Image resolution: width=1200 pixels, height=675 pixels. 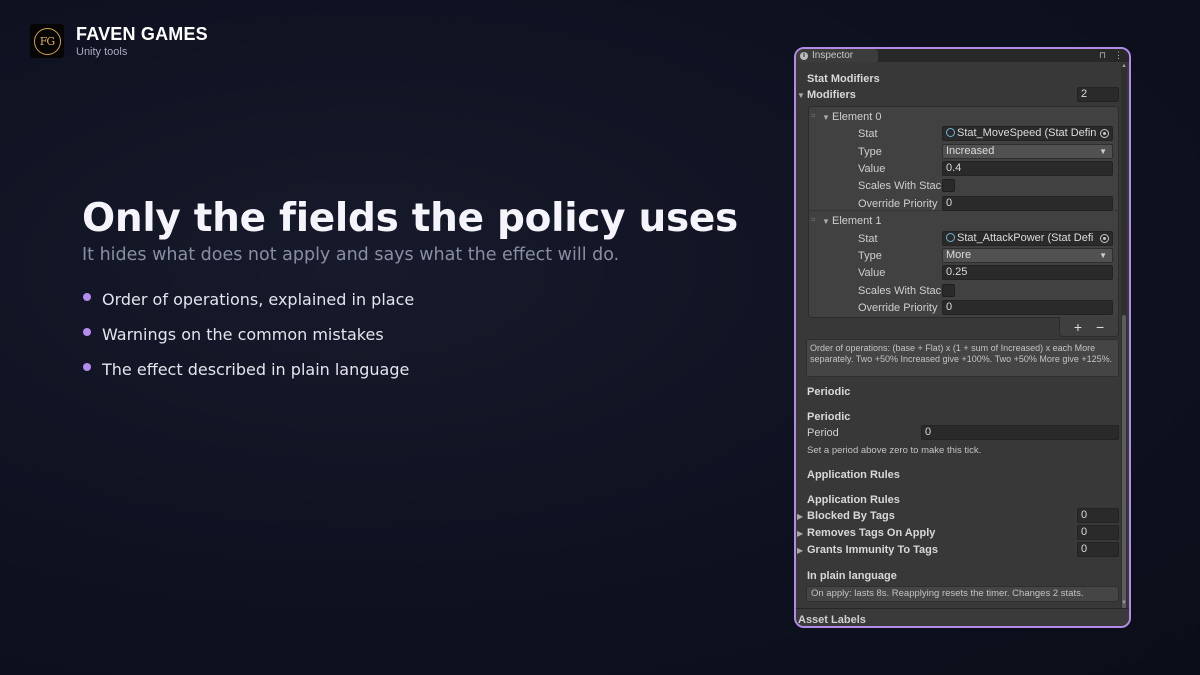 I want to click on modifiers-label: Modifiers, so click(x=831, y=95).